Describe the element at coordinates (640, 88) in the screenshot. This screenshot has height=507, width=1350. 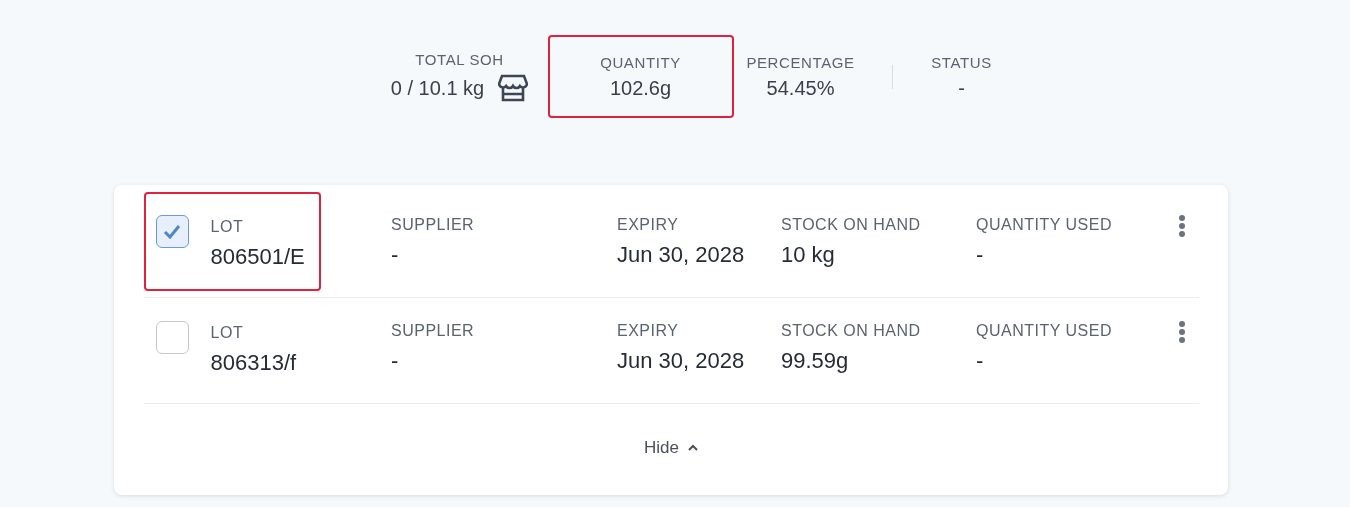
I see `summary-value: 102.6g` at that location.